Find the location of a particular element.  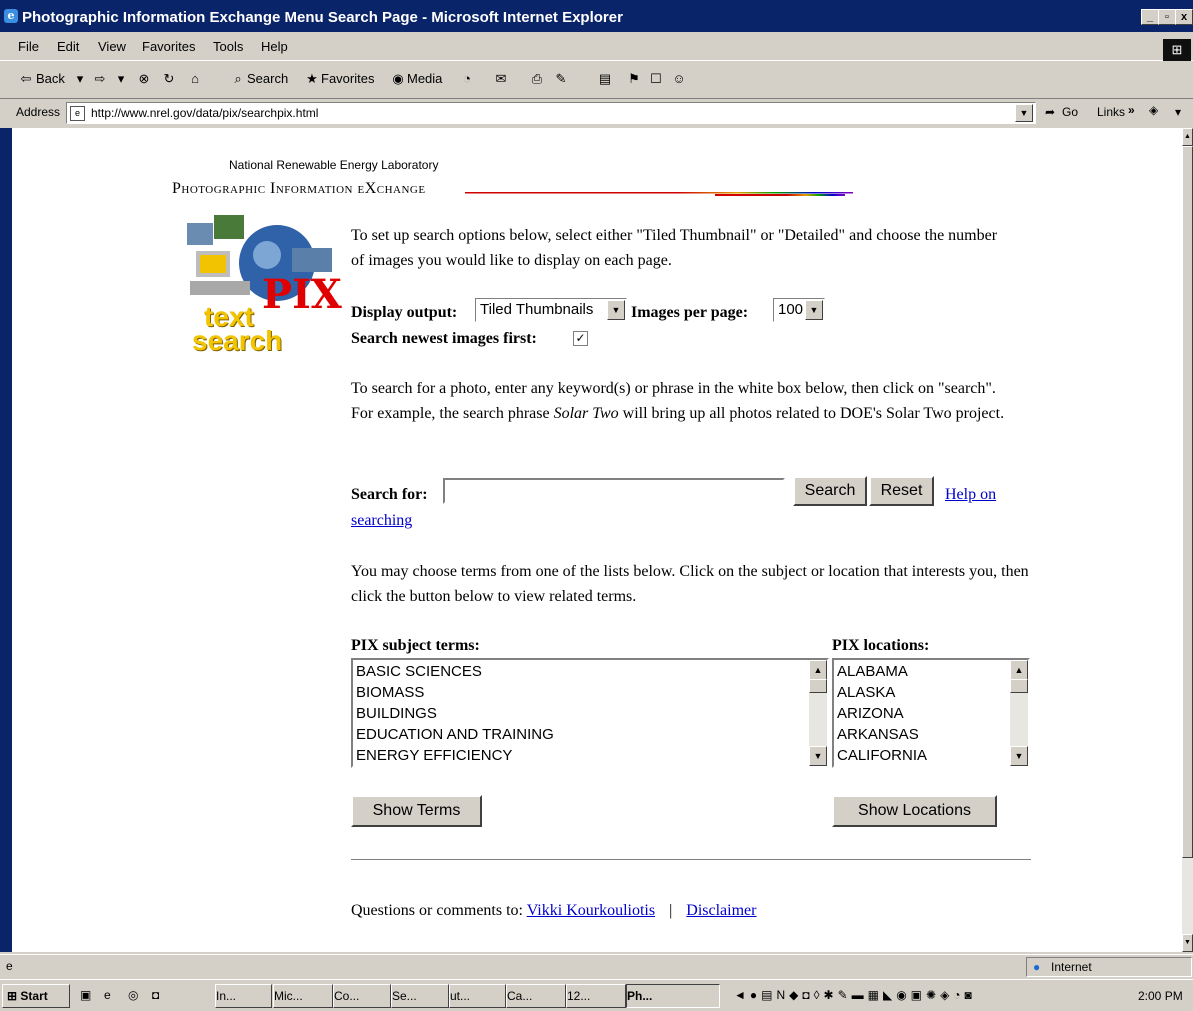

close-button: x is located at coordinates (1184, 17).